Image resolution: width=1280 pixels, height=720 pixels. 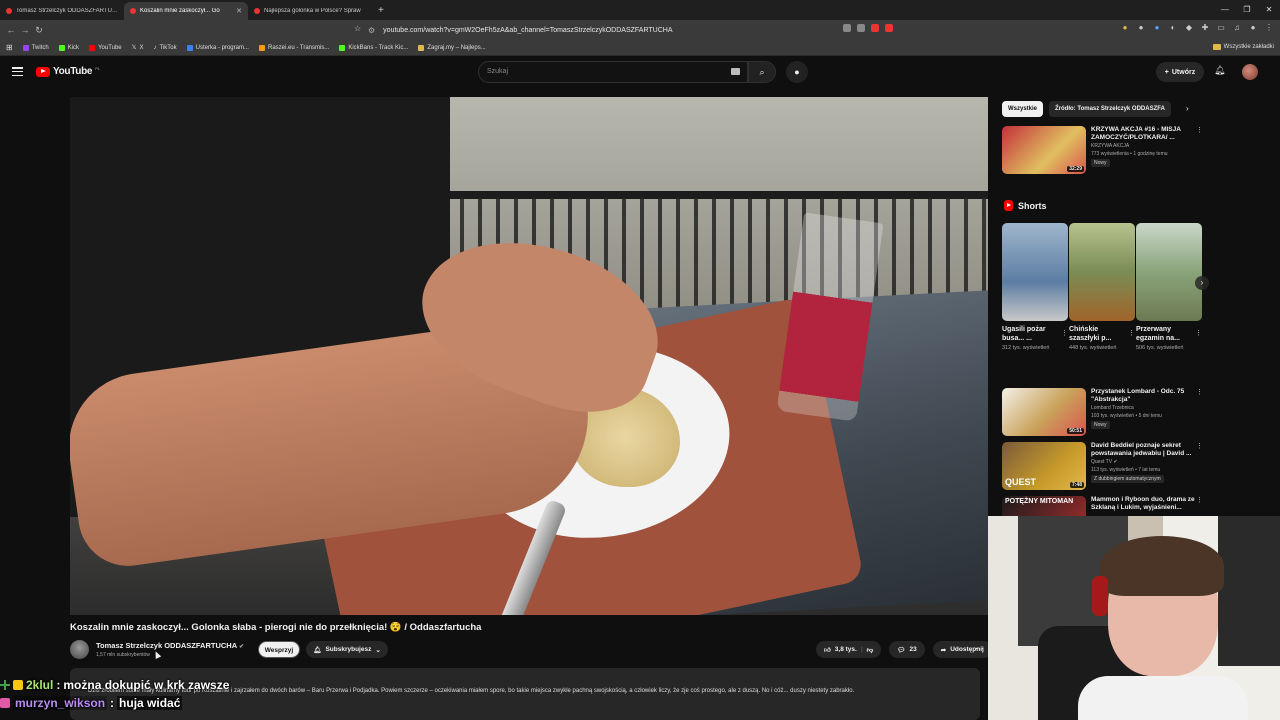 I want to click on support-button: Wesprzyj, so click(x=279, y=649).